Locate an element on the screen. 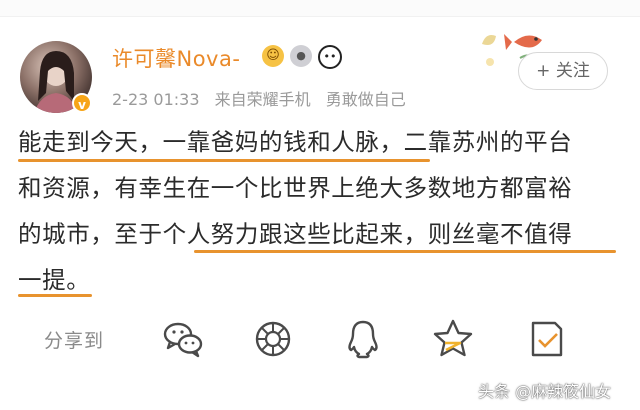  author-name: 许可馨Nova- is located at coordinates (176, 58).